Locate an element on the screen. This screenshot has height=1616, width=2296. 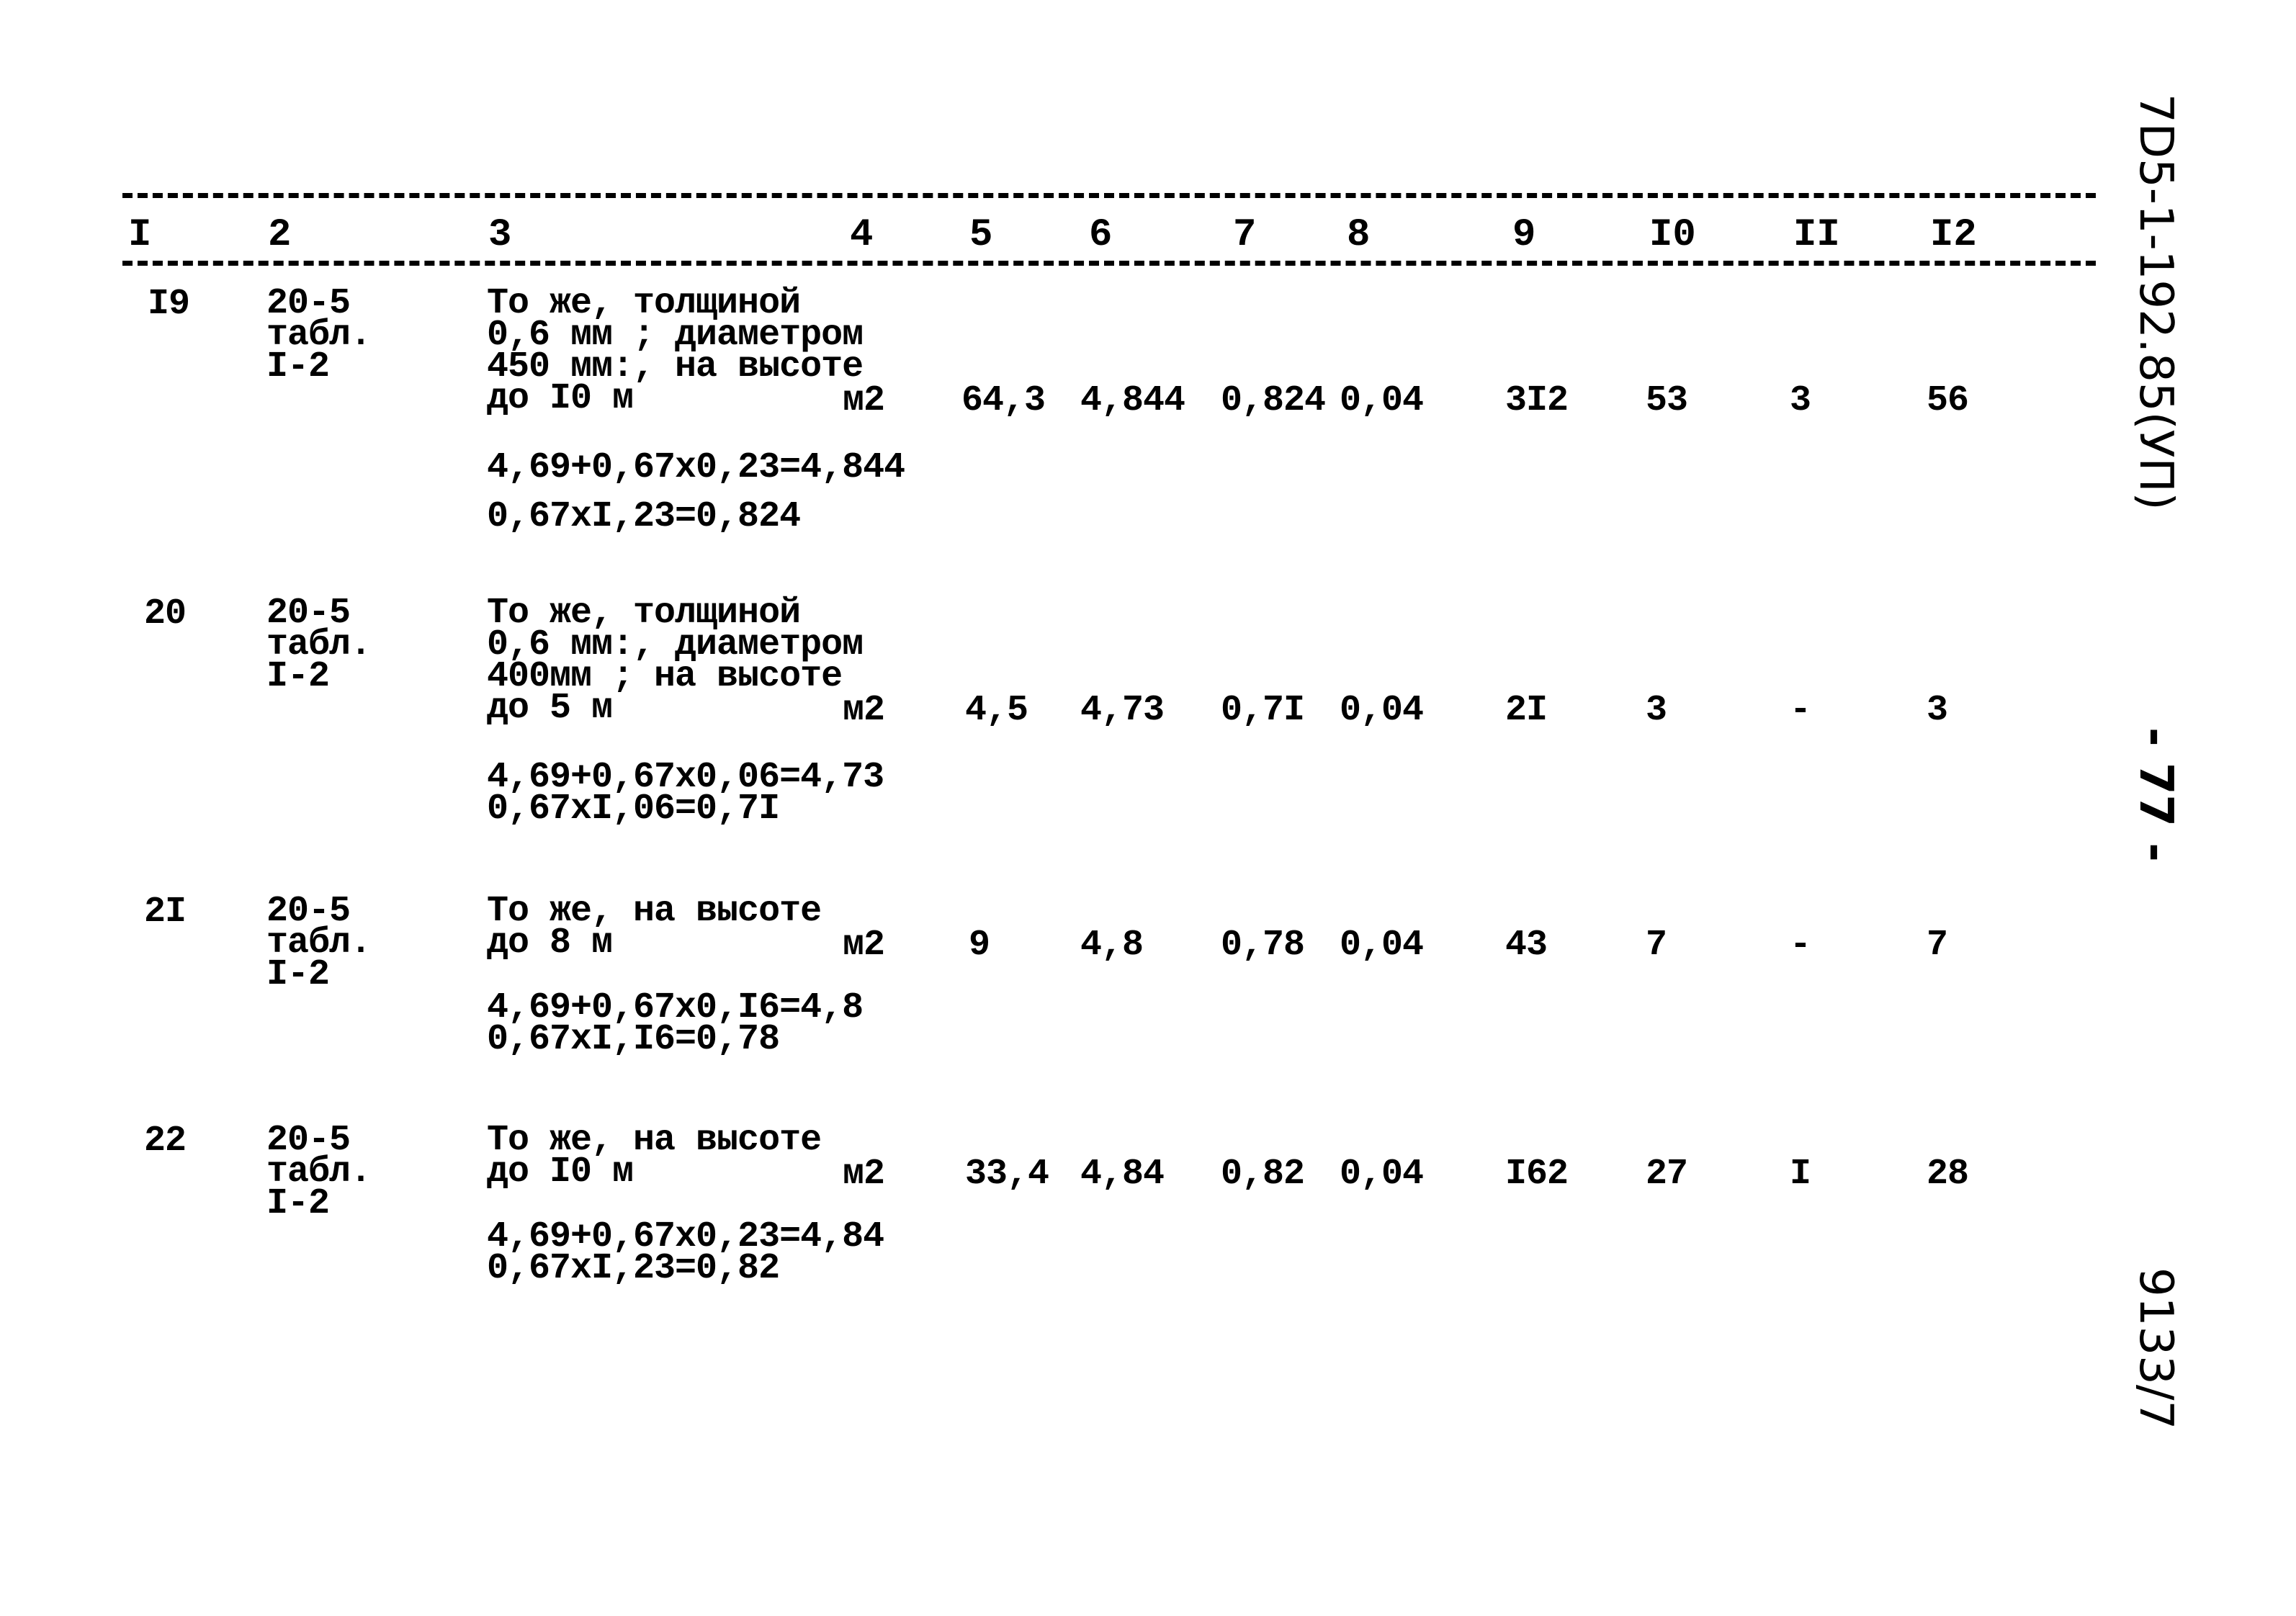
row-desc-line4: до I0 м is located at coordinates (560, 398).